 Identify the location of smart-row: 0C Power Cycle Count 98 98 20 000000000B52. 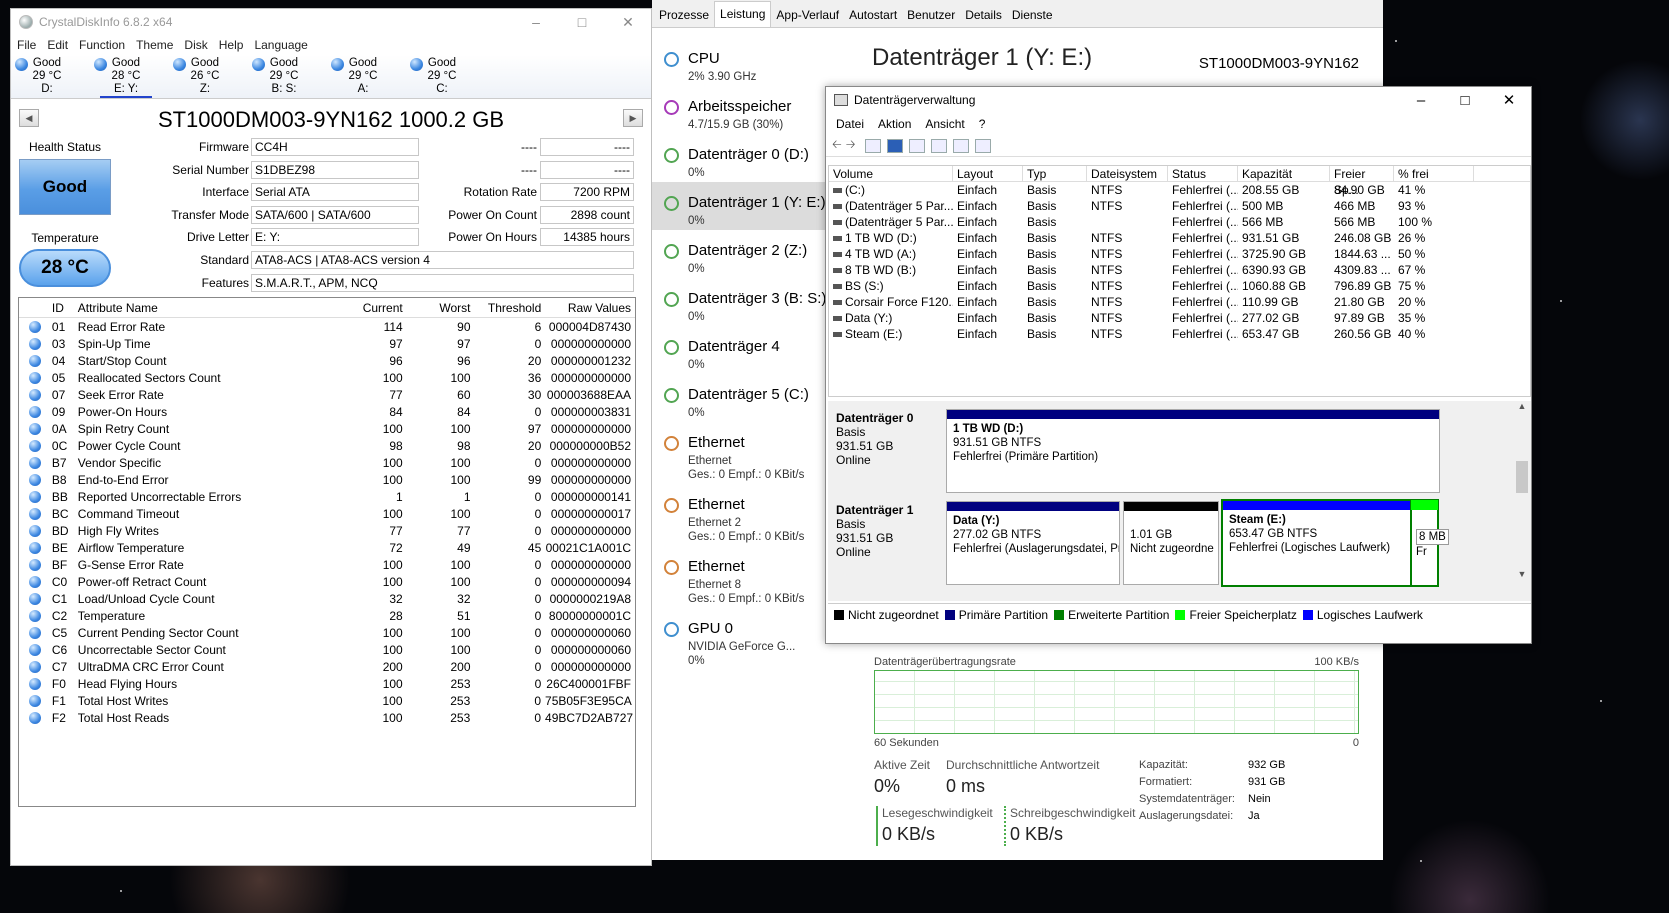
(327, 445).